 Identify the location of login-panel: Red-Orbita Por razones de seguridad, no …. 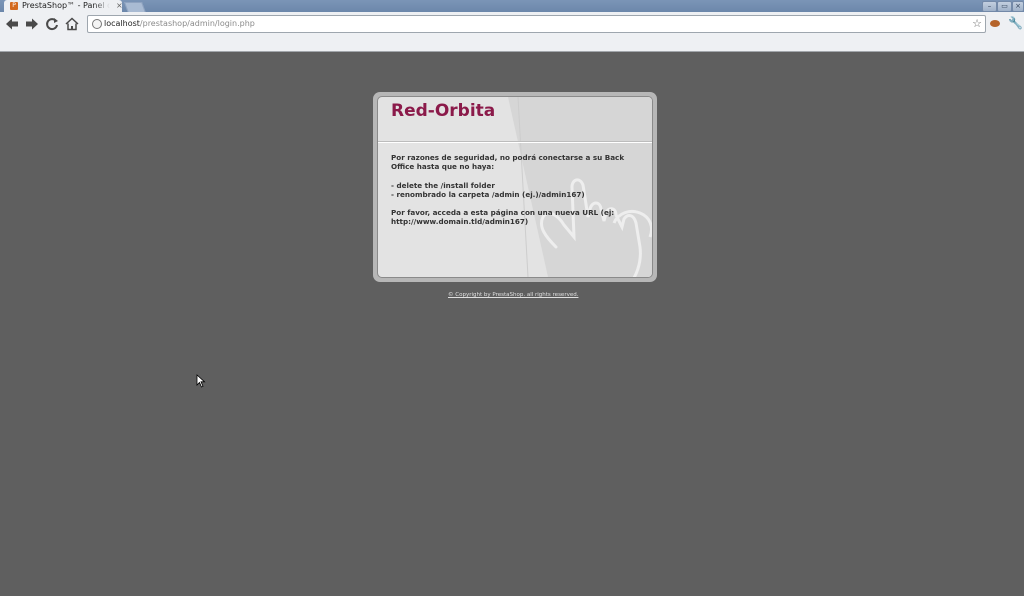
(515, 187).